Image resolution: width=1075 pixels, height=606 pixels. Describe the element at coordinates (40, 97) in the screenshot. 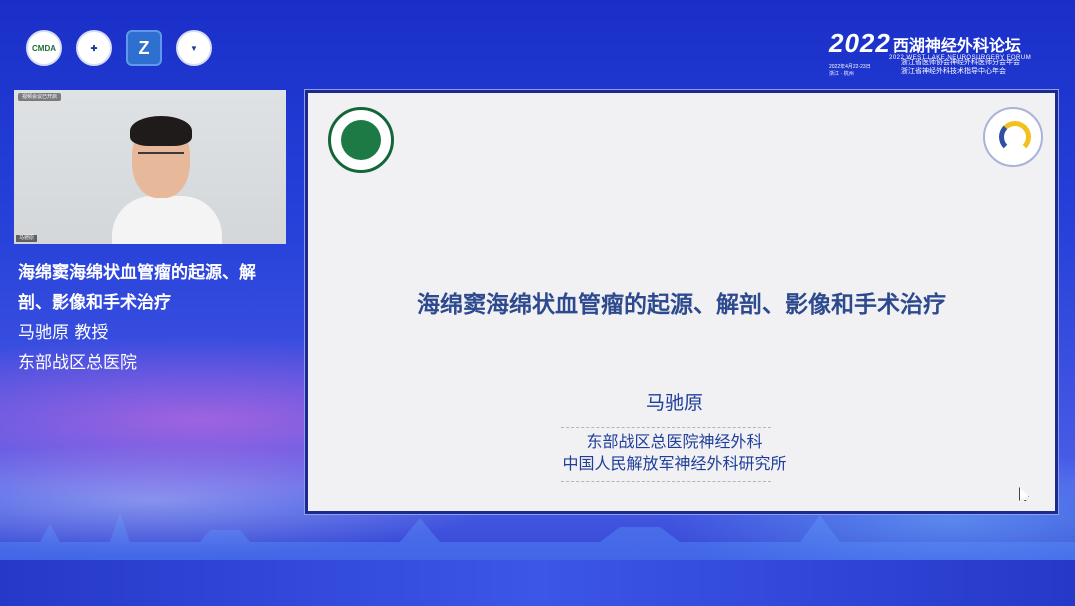

I see `video-status-tag: 视频会议已开启` at that location.